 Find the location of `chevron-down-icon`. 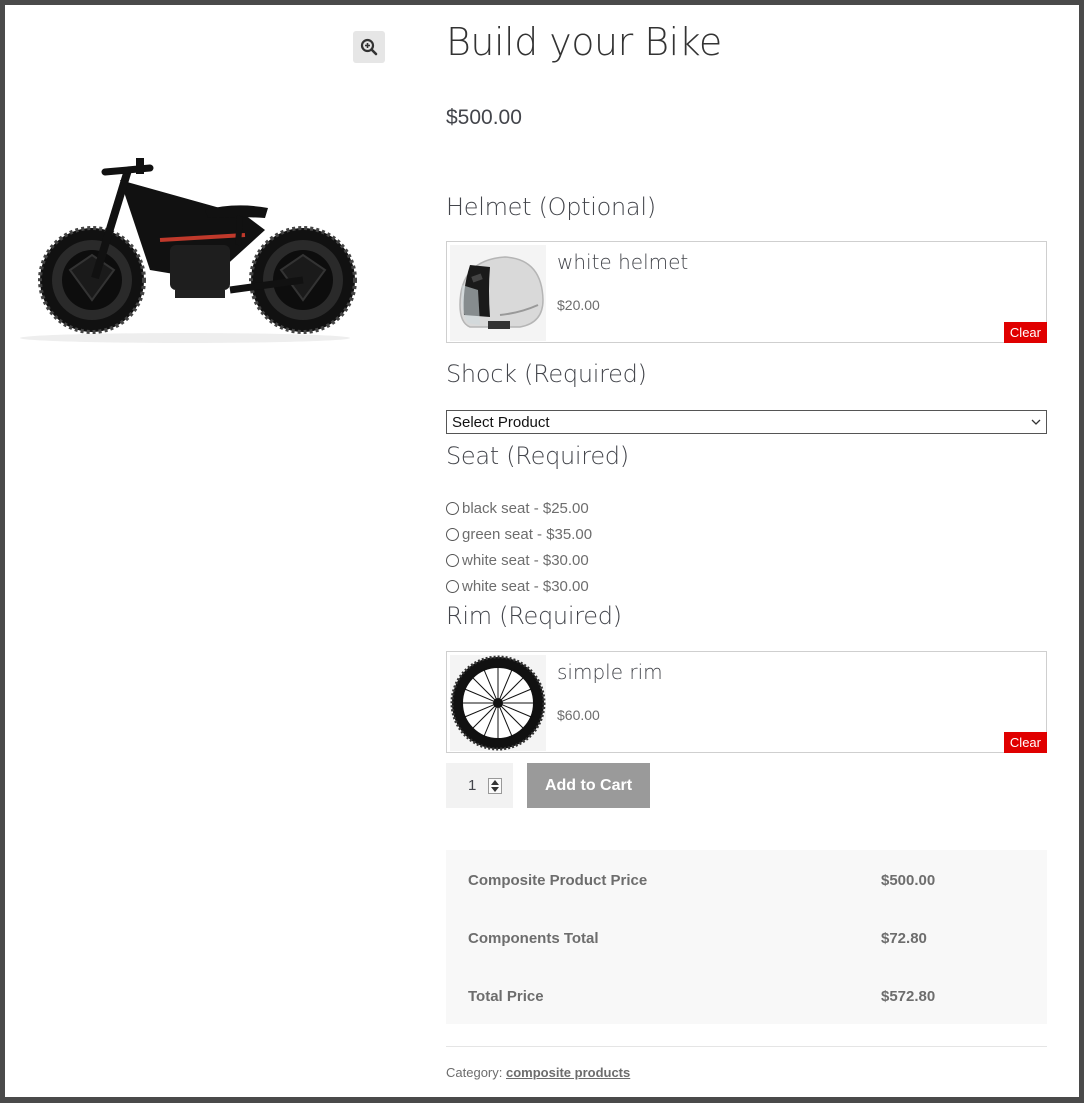

chevron-down-icon is located at coordinates (1036, 422).